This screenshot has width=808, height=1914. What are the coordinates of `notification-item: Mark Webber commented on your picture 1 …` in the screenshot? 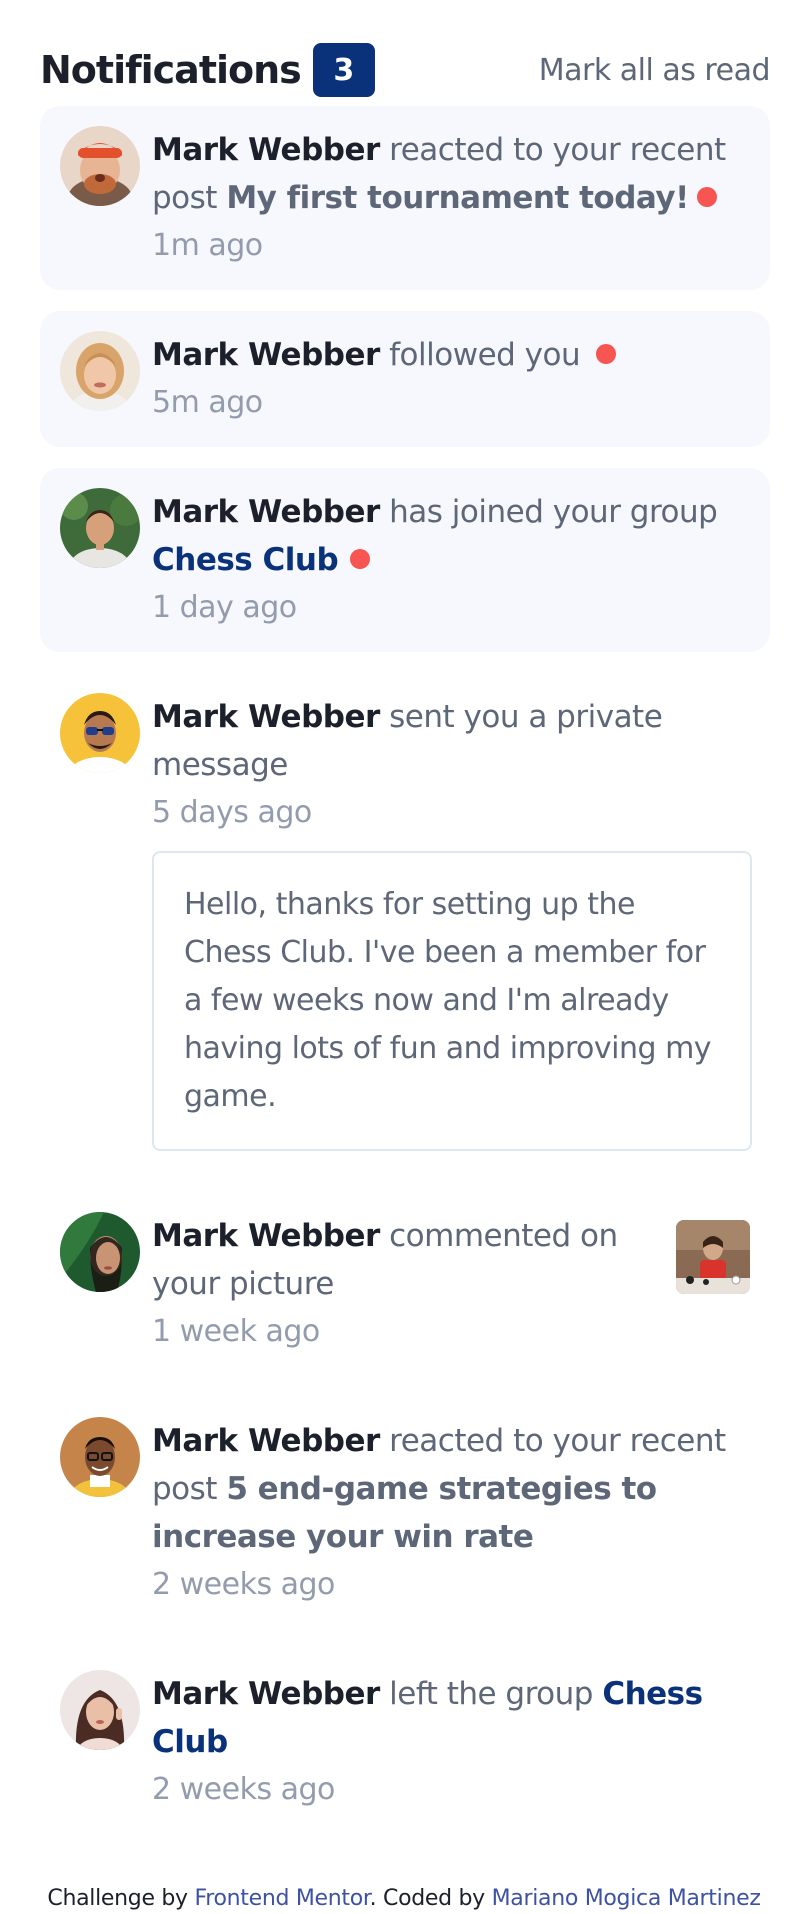 It's located at (405, 1284).